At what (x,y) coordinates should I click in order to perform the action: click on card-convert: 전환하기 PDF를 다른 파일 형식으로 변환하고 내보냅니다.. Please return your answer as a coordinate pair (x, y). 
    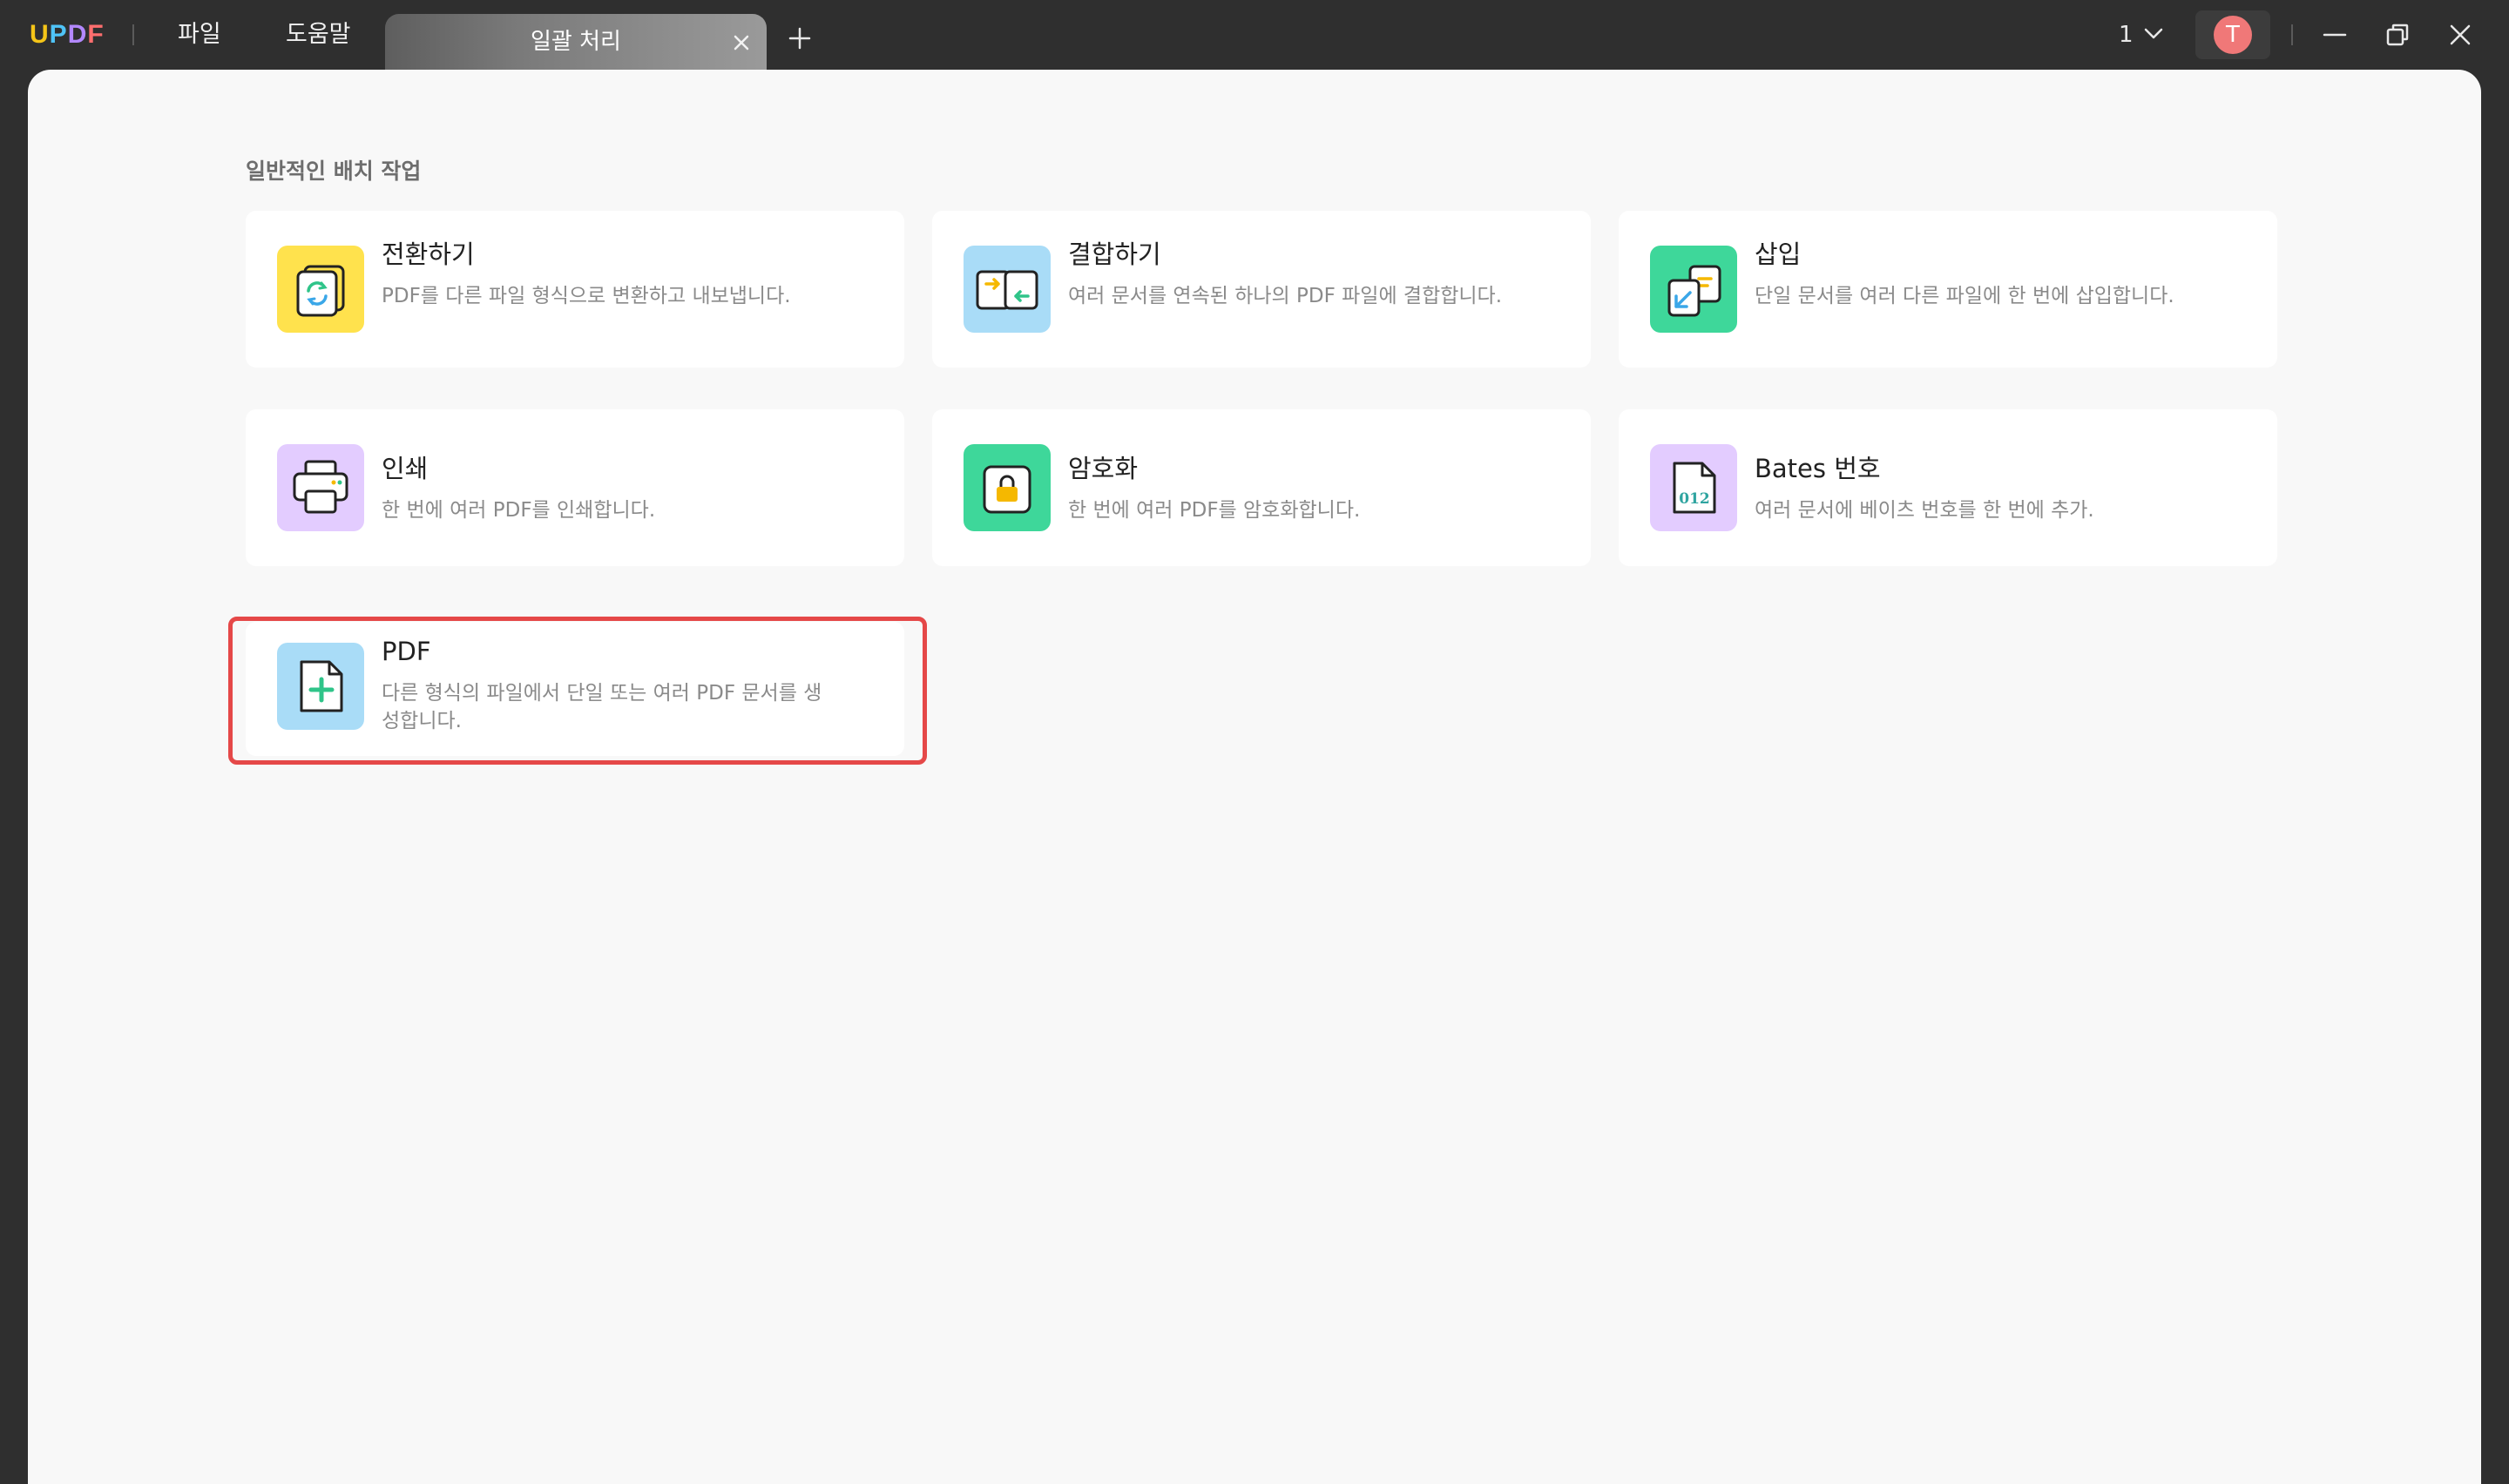
    Looking at the image, I should click on (575, 290).